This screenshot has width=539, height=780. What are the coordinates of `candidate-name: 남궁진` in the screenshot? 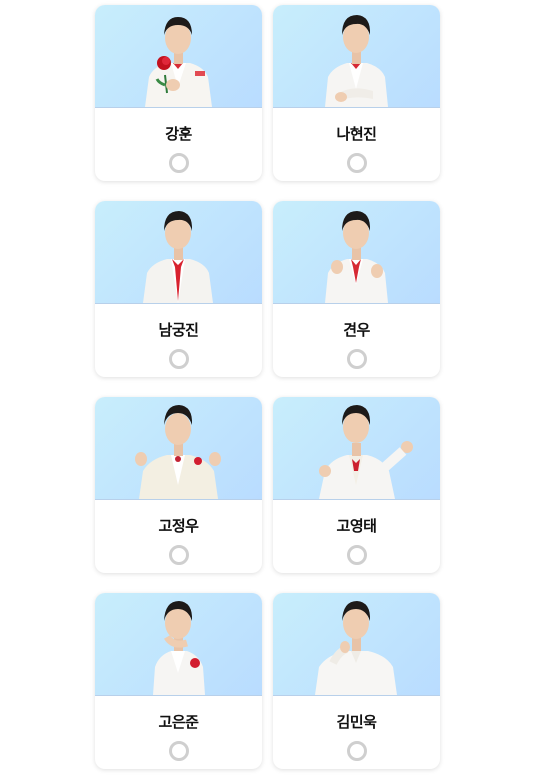 It's located at (178, 330).